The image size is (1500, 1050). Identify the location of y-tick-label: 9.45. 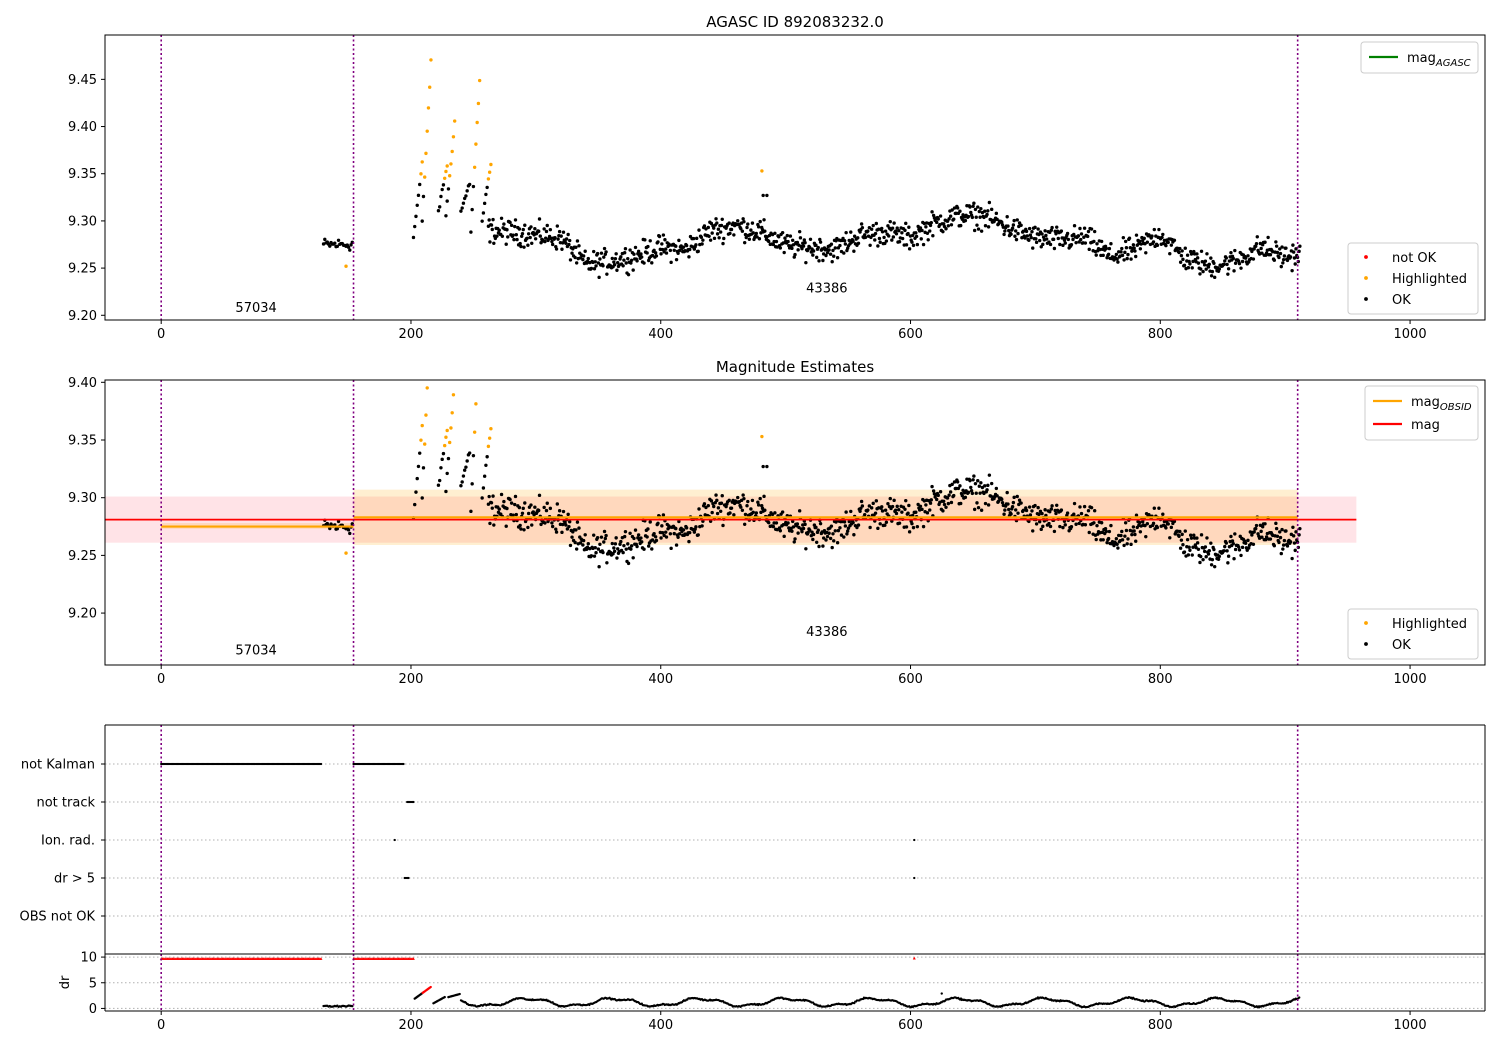
(82, 80).